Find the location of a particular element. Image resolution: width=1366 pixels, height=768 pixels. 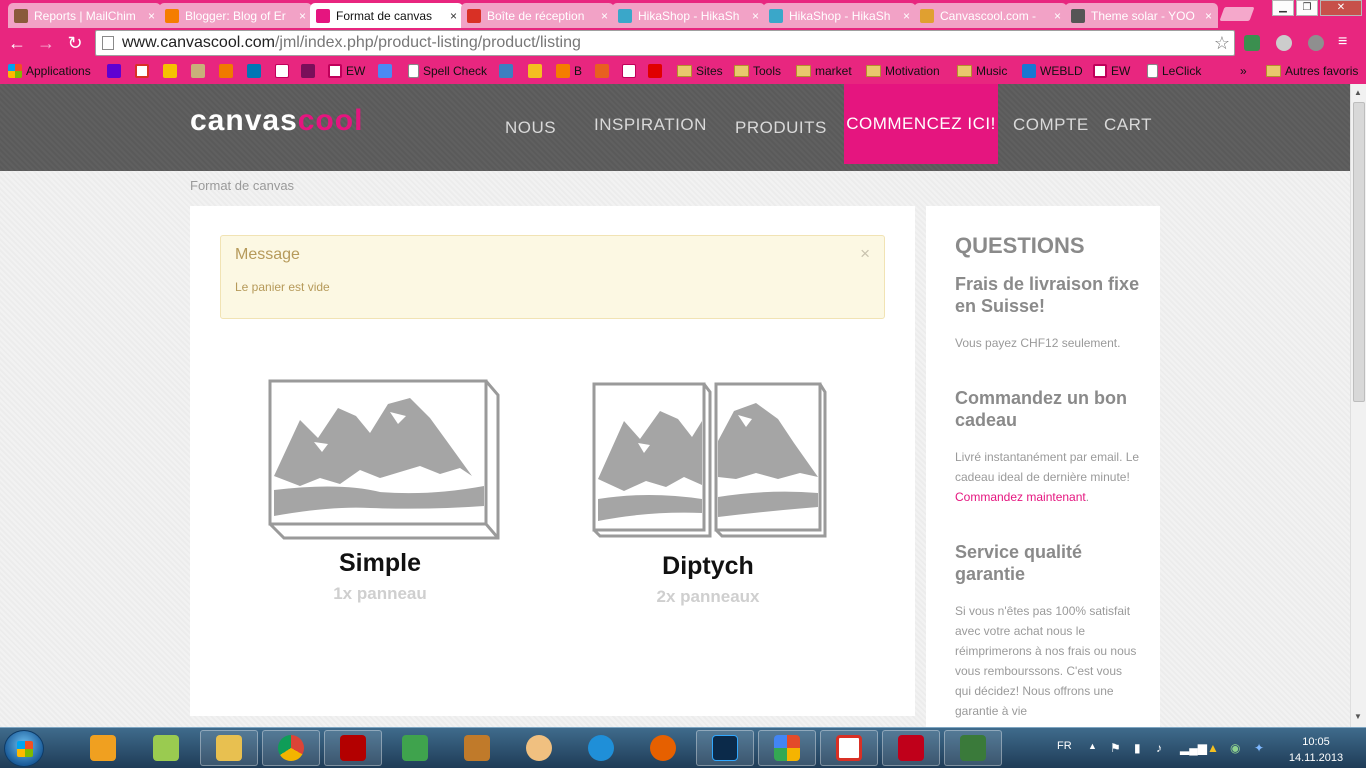

browser-tab: Reports | MailChim × is located at coordinates (84, 15).